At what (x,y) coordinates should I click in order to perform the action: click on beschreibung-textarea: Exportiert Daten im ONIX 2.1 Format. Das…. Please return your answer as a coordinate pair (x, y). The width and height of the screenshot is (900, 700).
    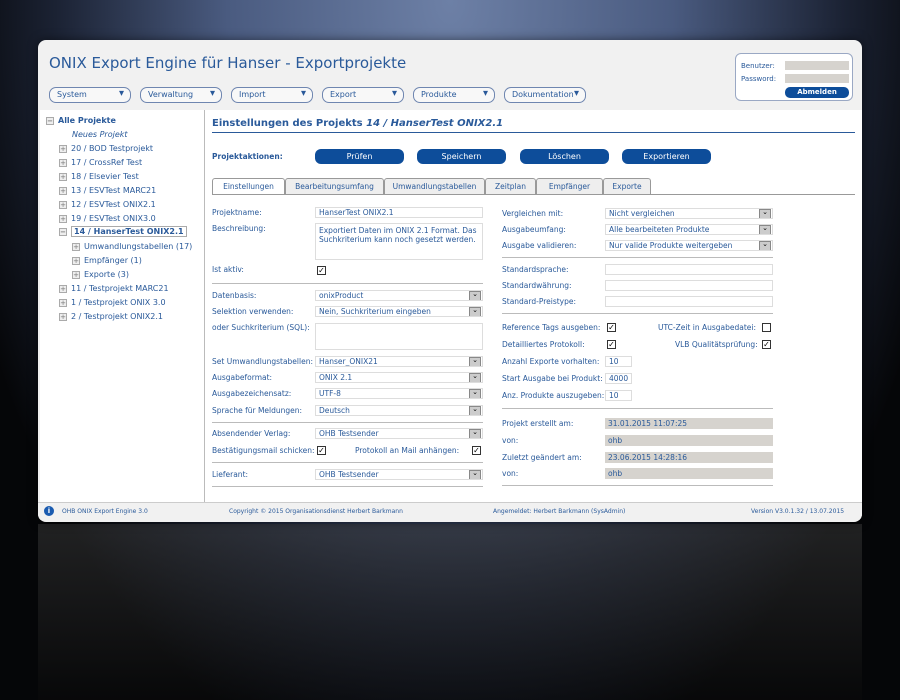
    Looking at the image, I should click on (399, 241).